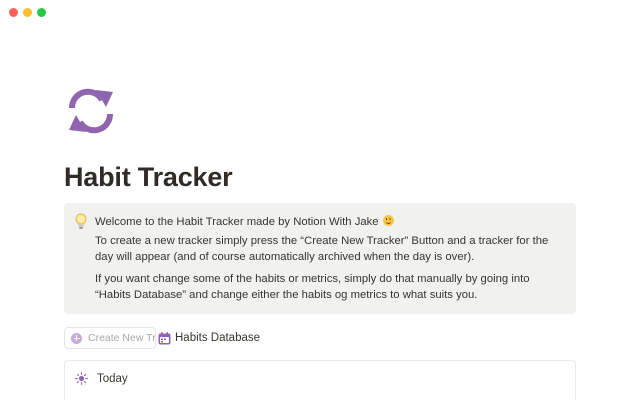  Describe the element at coordinates (41, 12) in the screenshot. I see `zoom-window-button` at that location.